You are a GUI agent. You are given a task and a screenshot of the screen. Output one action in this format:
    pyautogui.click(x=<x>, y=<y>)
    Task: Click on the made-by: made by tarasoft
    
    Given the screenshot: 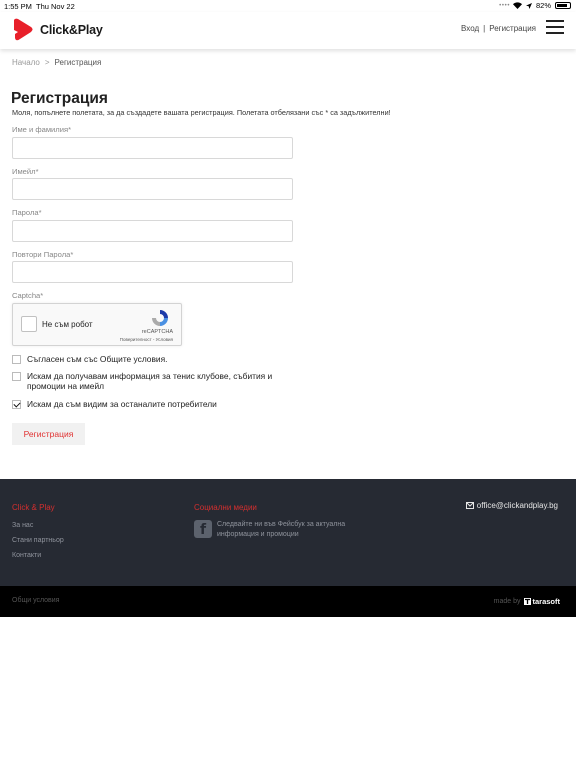 What is the action you would take?
    pyautogui.click(x=527, y=601)
    